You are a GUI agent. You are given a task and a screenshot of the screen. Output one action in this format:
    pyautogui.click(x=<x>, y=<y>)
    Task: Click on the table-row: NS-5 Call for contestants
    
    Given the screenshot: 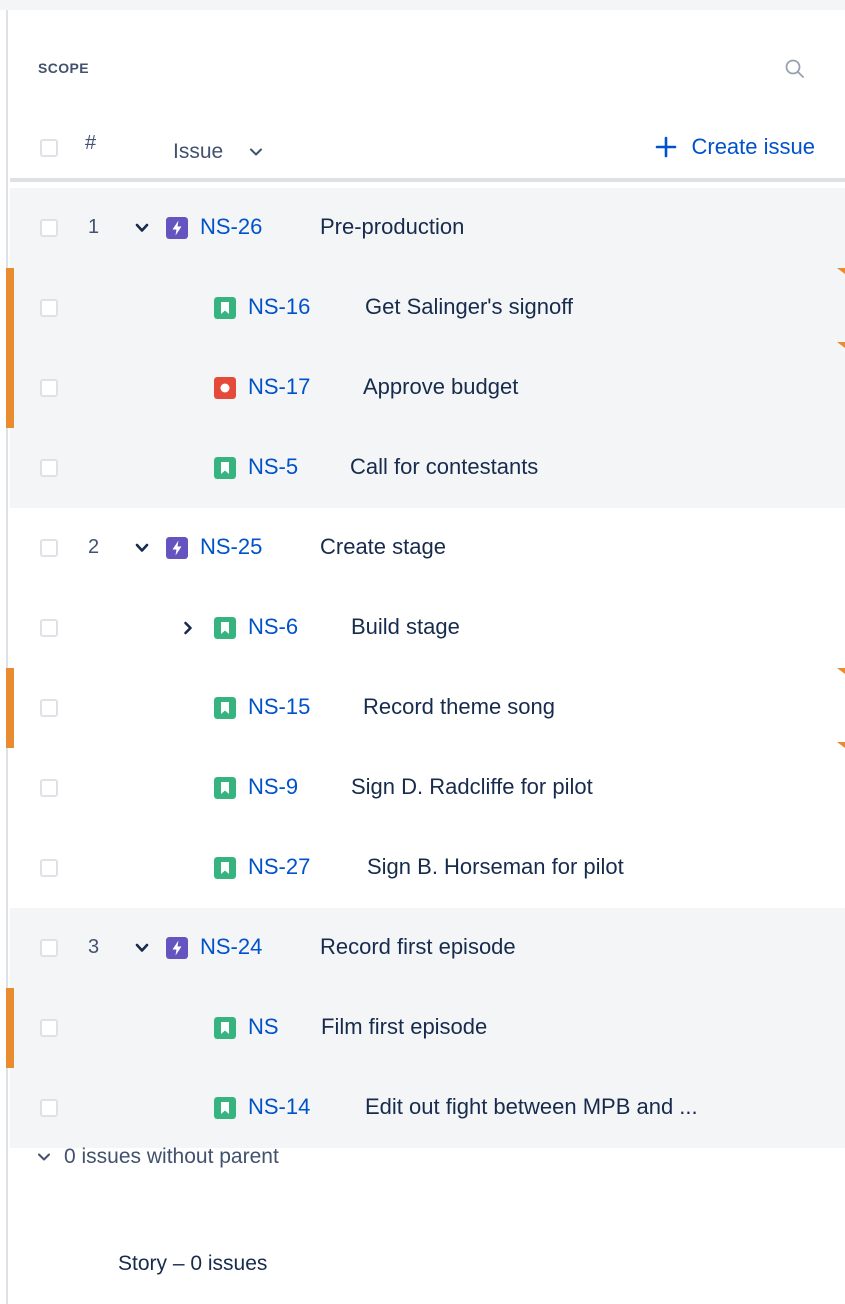 What is the action you would take?
    pyautogui.click(x=427, y=468)
    